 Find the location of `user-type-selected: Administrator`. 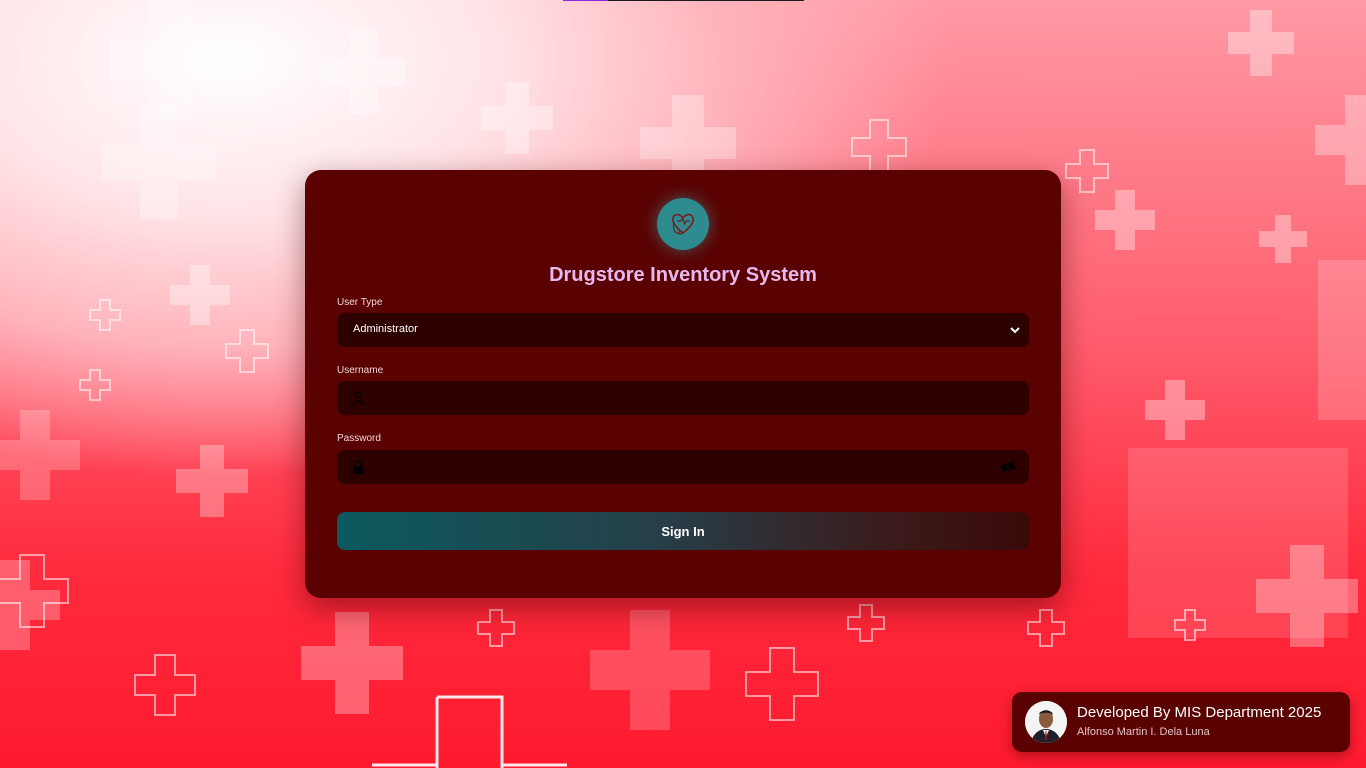

user-type-selected: Administrator is located at coordinates (385, 329).